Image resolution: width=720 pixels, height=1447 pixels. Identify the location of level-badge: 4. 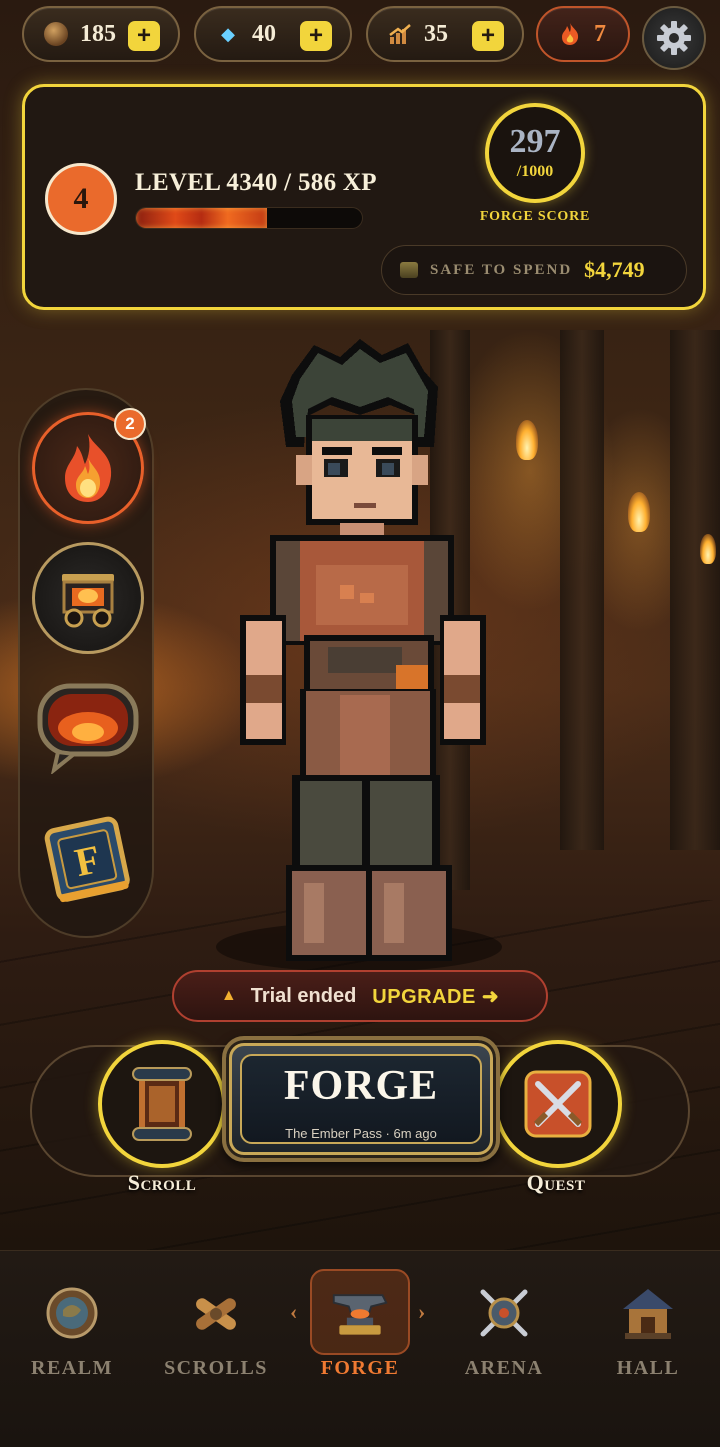
(81, 199).